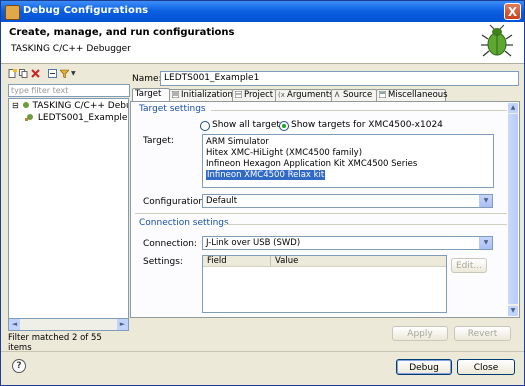 The width and height of the screenshot is (525, 386). I want to click on footer-separator, so click(262, 351).